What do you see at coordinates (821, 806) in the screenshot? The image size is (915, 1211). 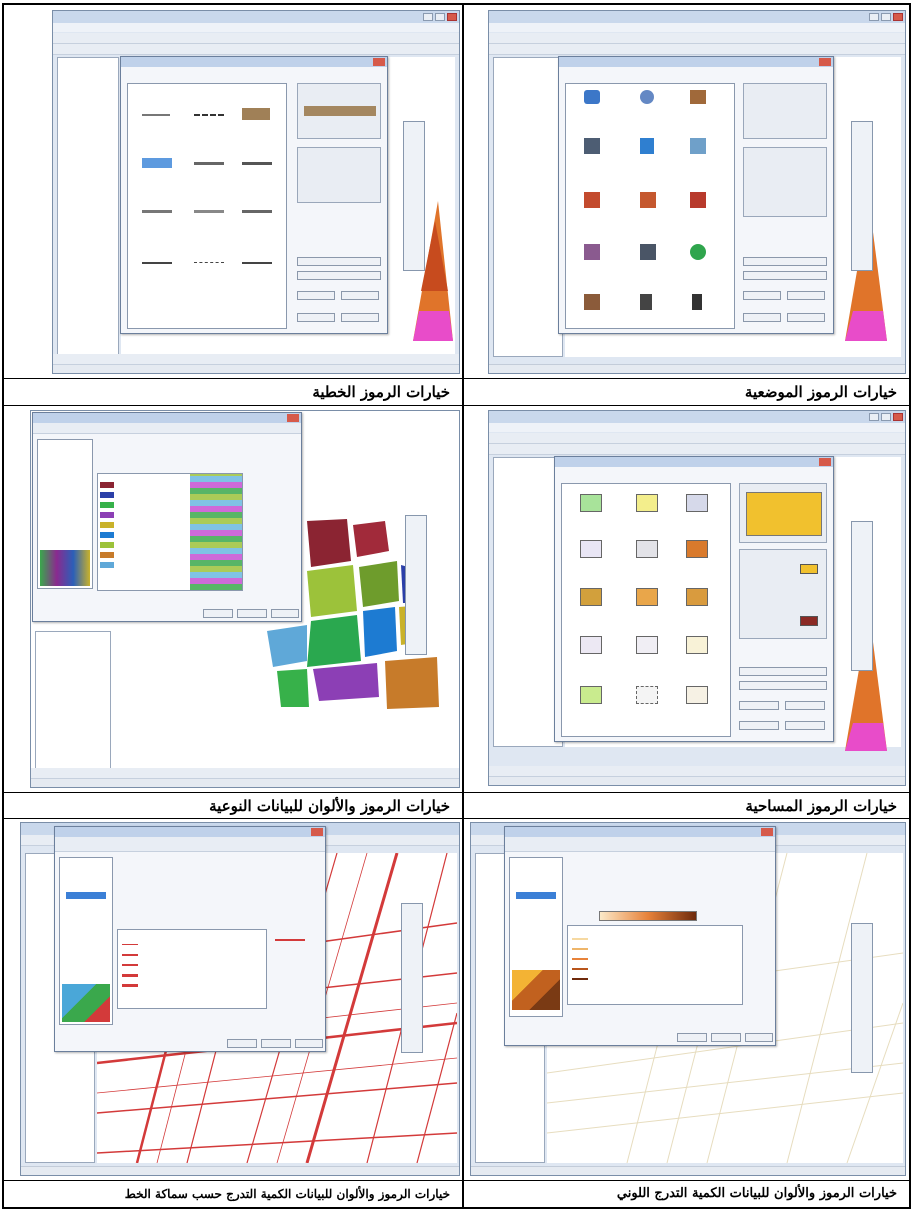 I see `caption-area-symbols: خيارات الرموز المساحية` at bounding box center [821, 806].